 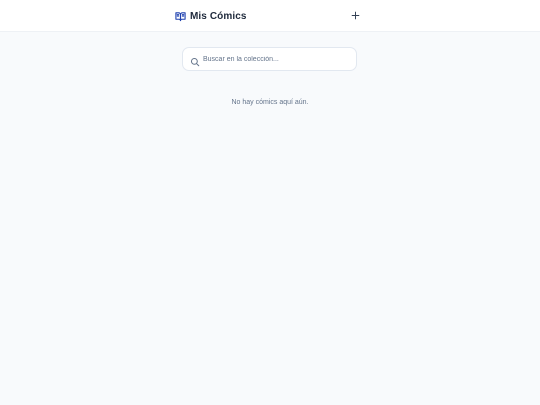 What do you see at coordinates (270, 102) in the screenshot?
I see `empty-state-message: No hay cómics aquí aún.` at bounding box center [270, 102].